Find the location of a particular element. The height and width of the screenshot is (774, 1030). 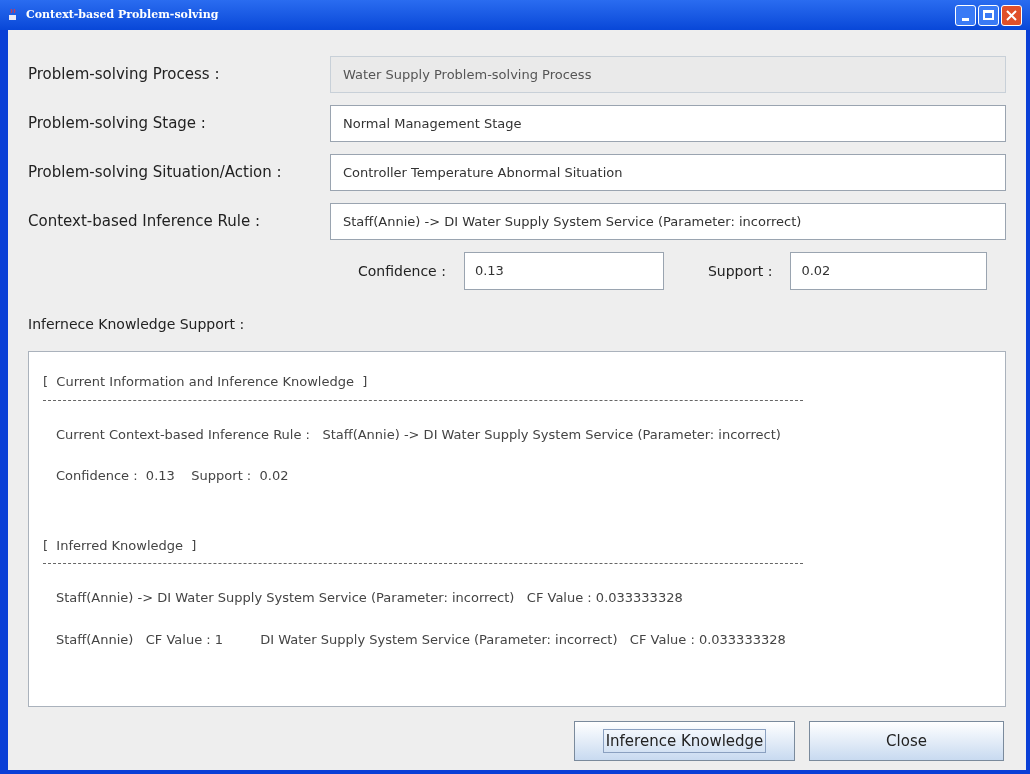

section-heading: [ Current Information and Inference Knowledge ] is located at coordinates (205, 382).